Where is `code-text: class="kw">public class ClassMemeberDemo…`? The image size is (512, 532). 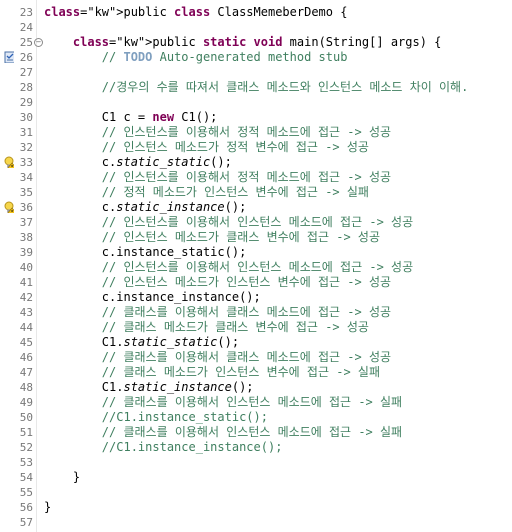 code-text: class="kw">public class ClassMemeberDemo… is located at coordinates (195, 12).